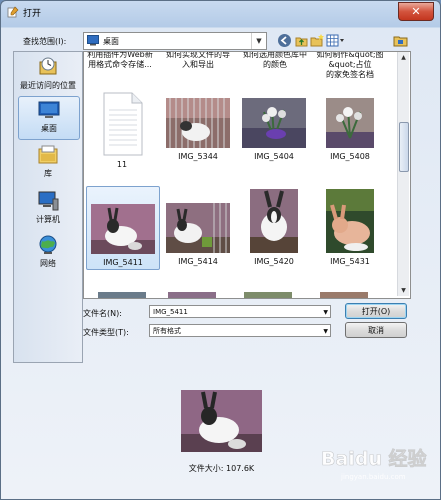 The width and height of the screenshot is (441, 500). What do you see at coordinates (404, 147) in the screenshot?
I see `scroll-thumb` at bounding box center [404, 147].